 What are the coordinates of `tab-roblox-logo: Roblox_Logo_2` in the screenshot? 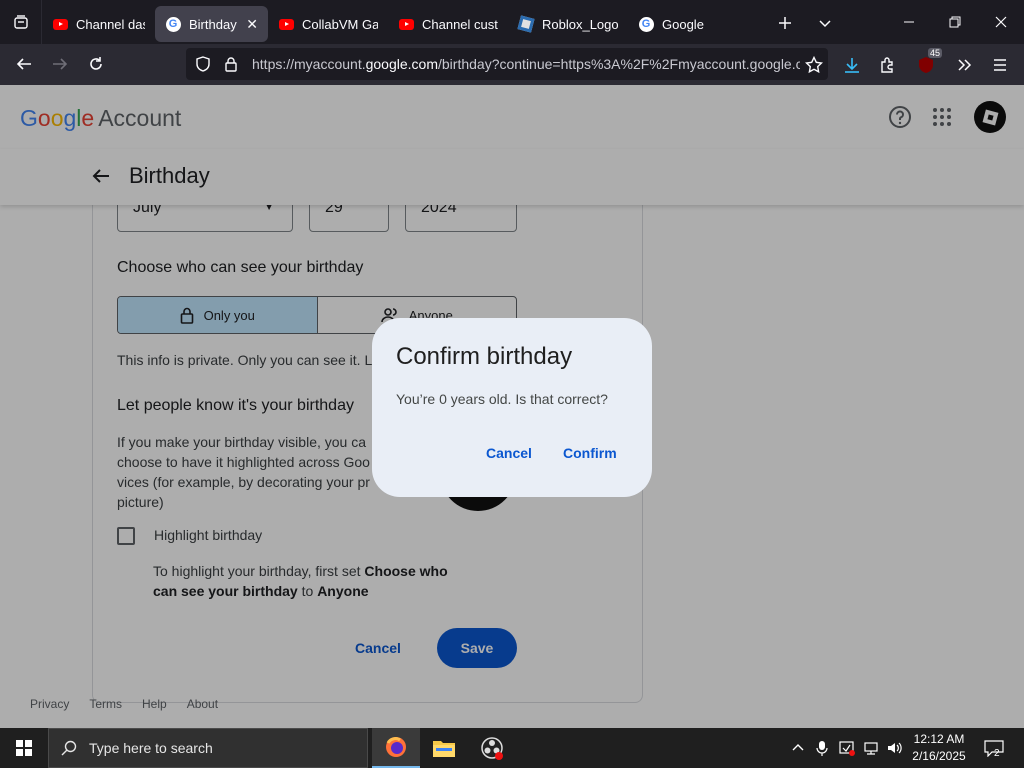 It's located at (568, 24).